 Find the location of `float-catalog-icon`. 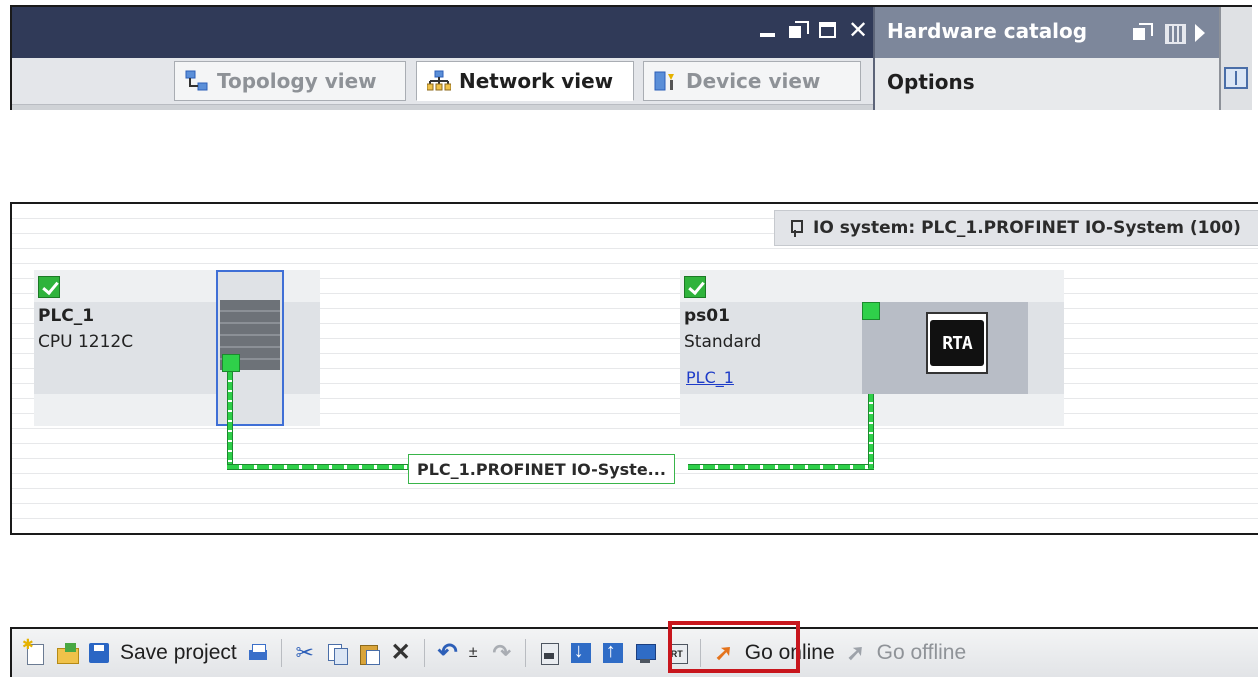

float-catalog-icon is located at coordinates (1142, 32).